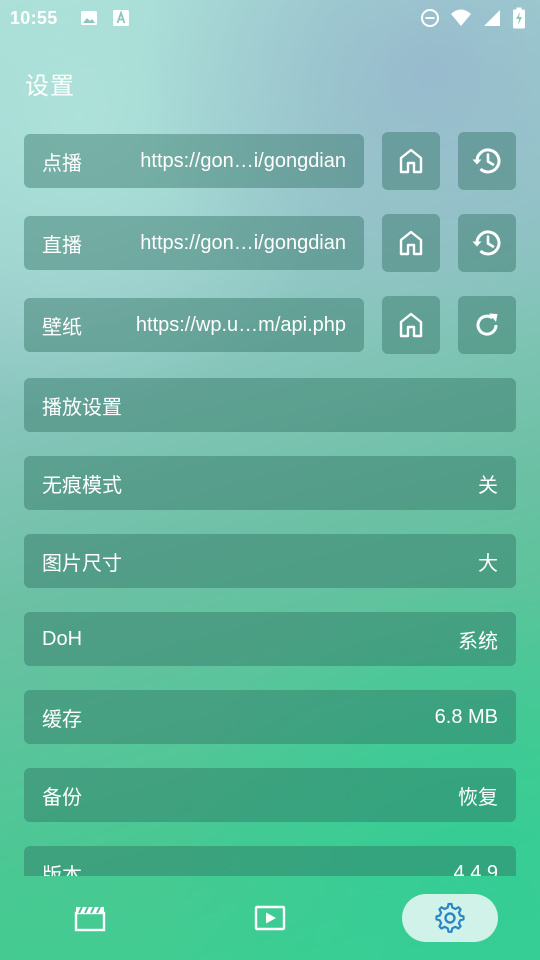 The width and height of the screenshot is (540, 960). Describe the element at coordinates (488, 563) in the screenshot. I see `setting-value: 大` at that location.